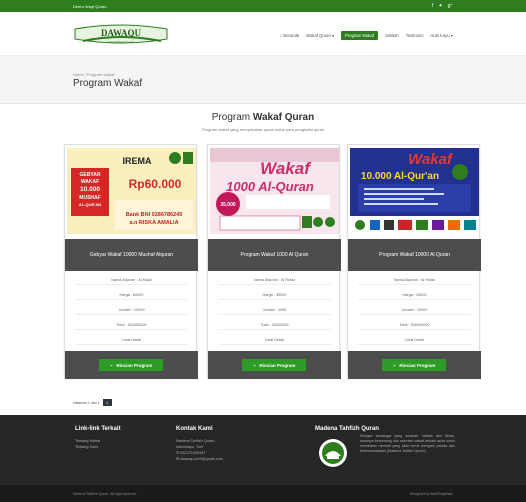 This screenshot has width=526, height=502. Describe the element at coordinates (414, 295) in the screenshot. I see `program-harga: Harga : 30000` at that location.